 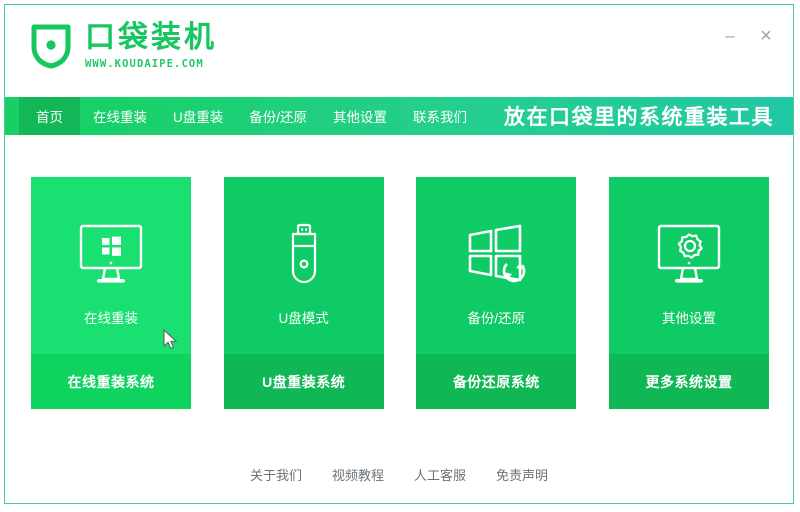 What do you see at coordinates (303, 318) in the screenshot?
I see `card-usb-mode-label: U盘模式` at bounding box center [303, 318].